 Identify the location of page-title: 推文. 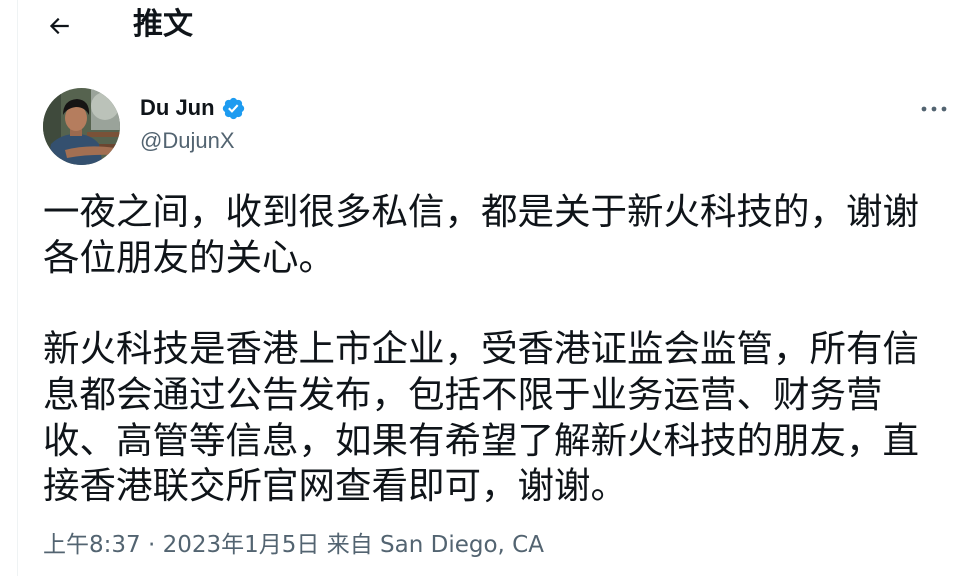
(163, 24).